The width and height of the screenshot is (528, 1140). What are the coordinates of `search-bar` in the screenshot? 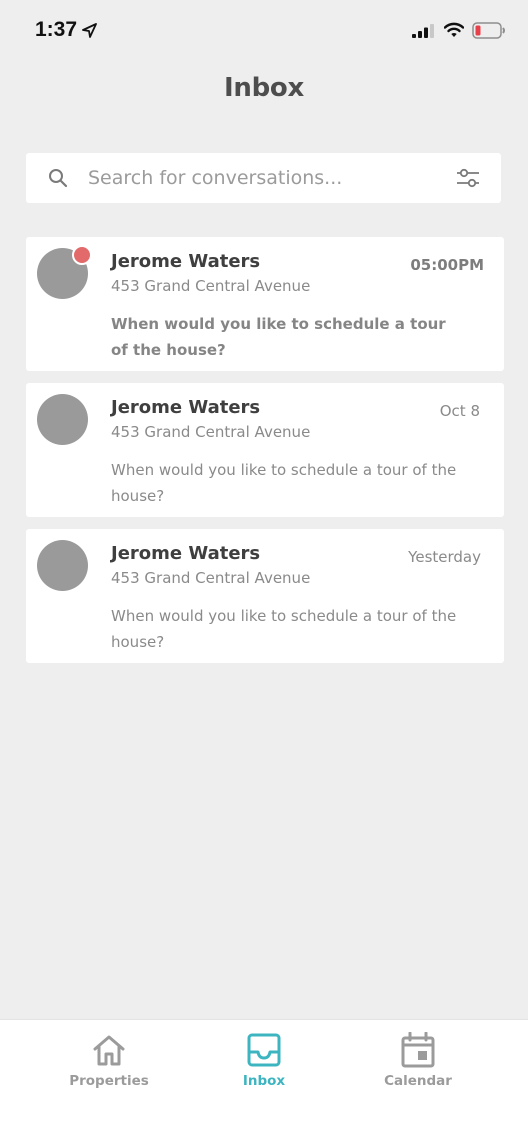 It's located at (263, 178).